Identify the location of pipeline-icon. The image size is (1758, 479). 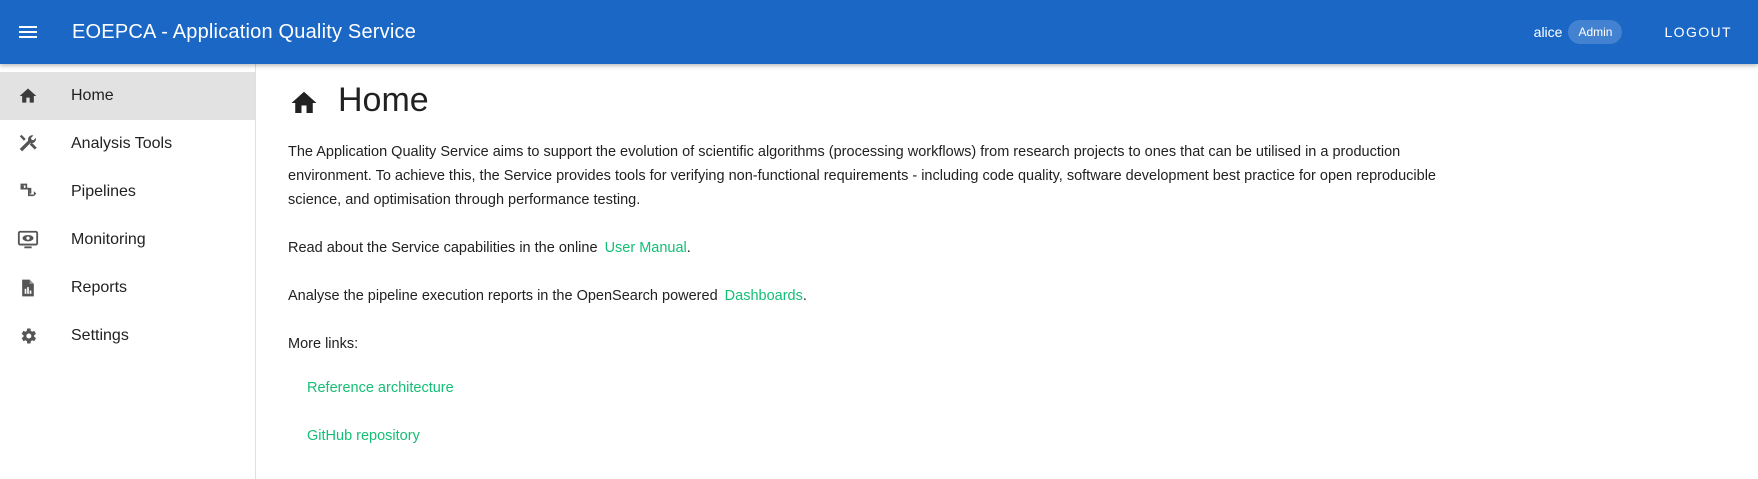
(28, 192).